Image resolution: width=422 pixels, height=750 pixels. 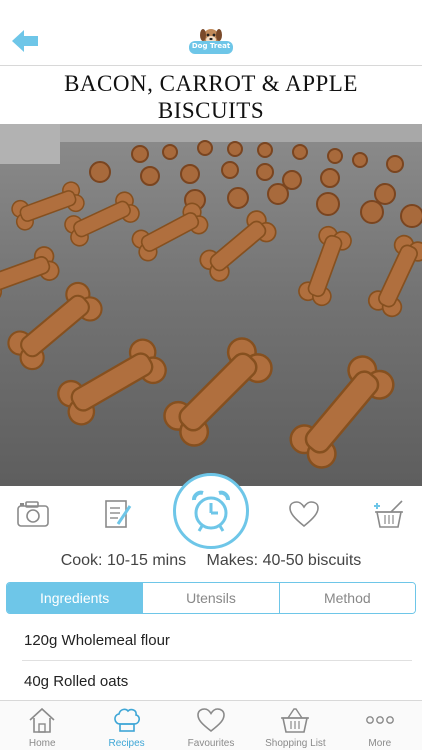 I want to click on tabbar-label: Recipes, so click(x=126, y=743).